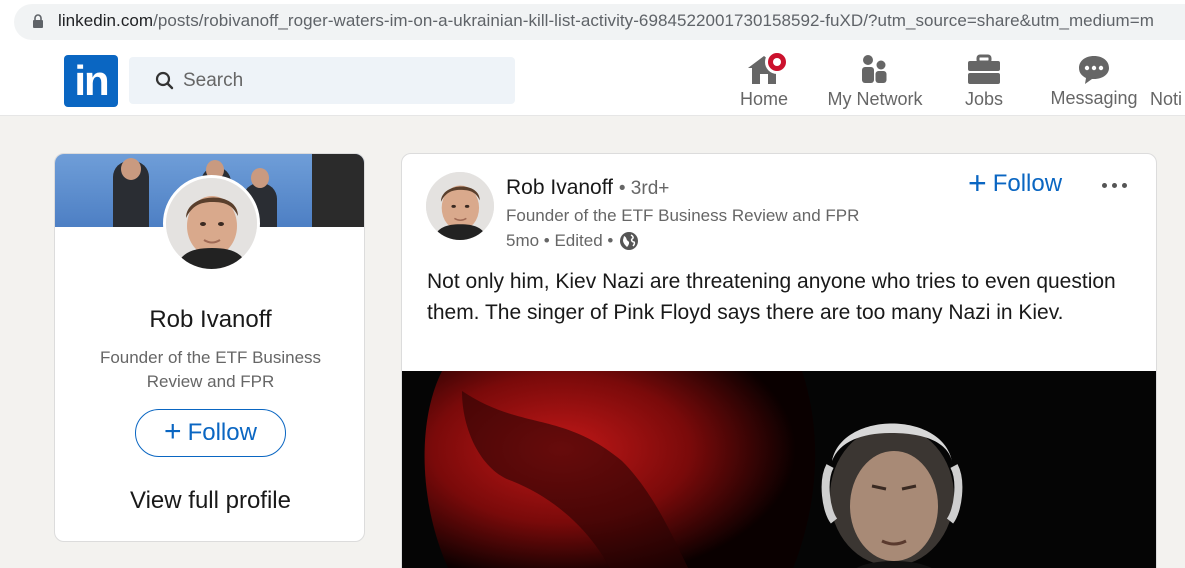  I want to click on top-navigation: in Home My Network Jobs, so click(592, 80).